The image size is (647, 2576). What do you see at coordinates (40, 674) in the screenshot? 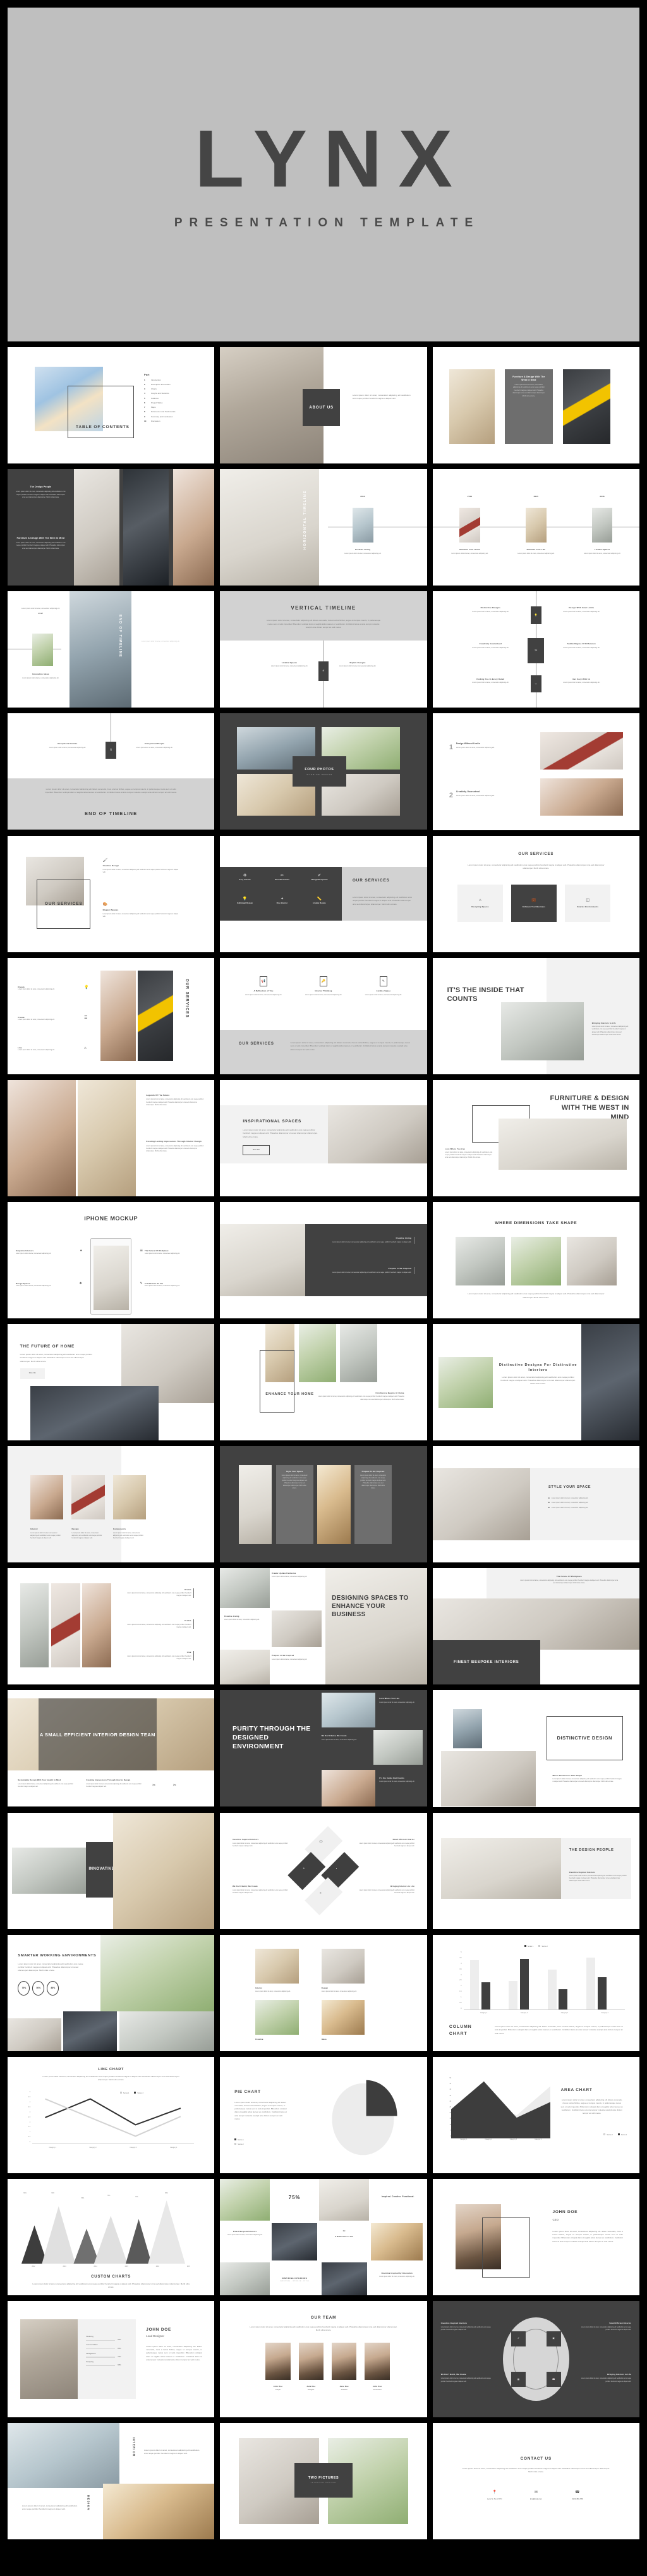
I see `timeline-label: Innovative Ideas` at bounding box center [40, 674].